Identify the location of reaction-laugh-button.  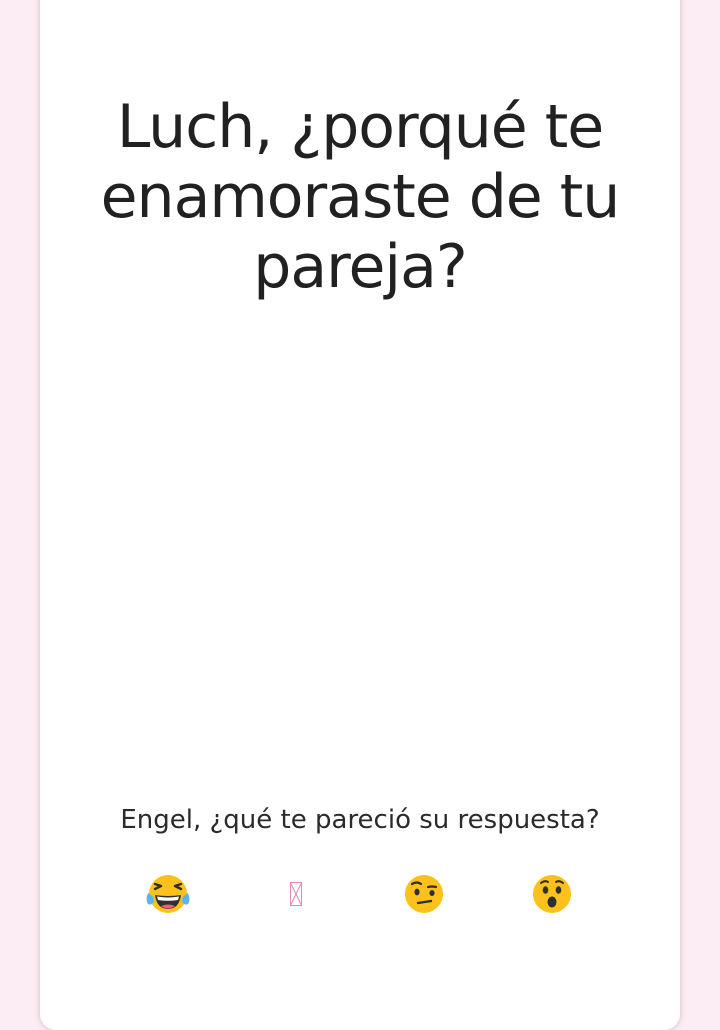
(168, 894).